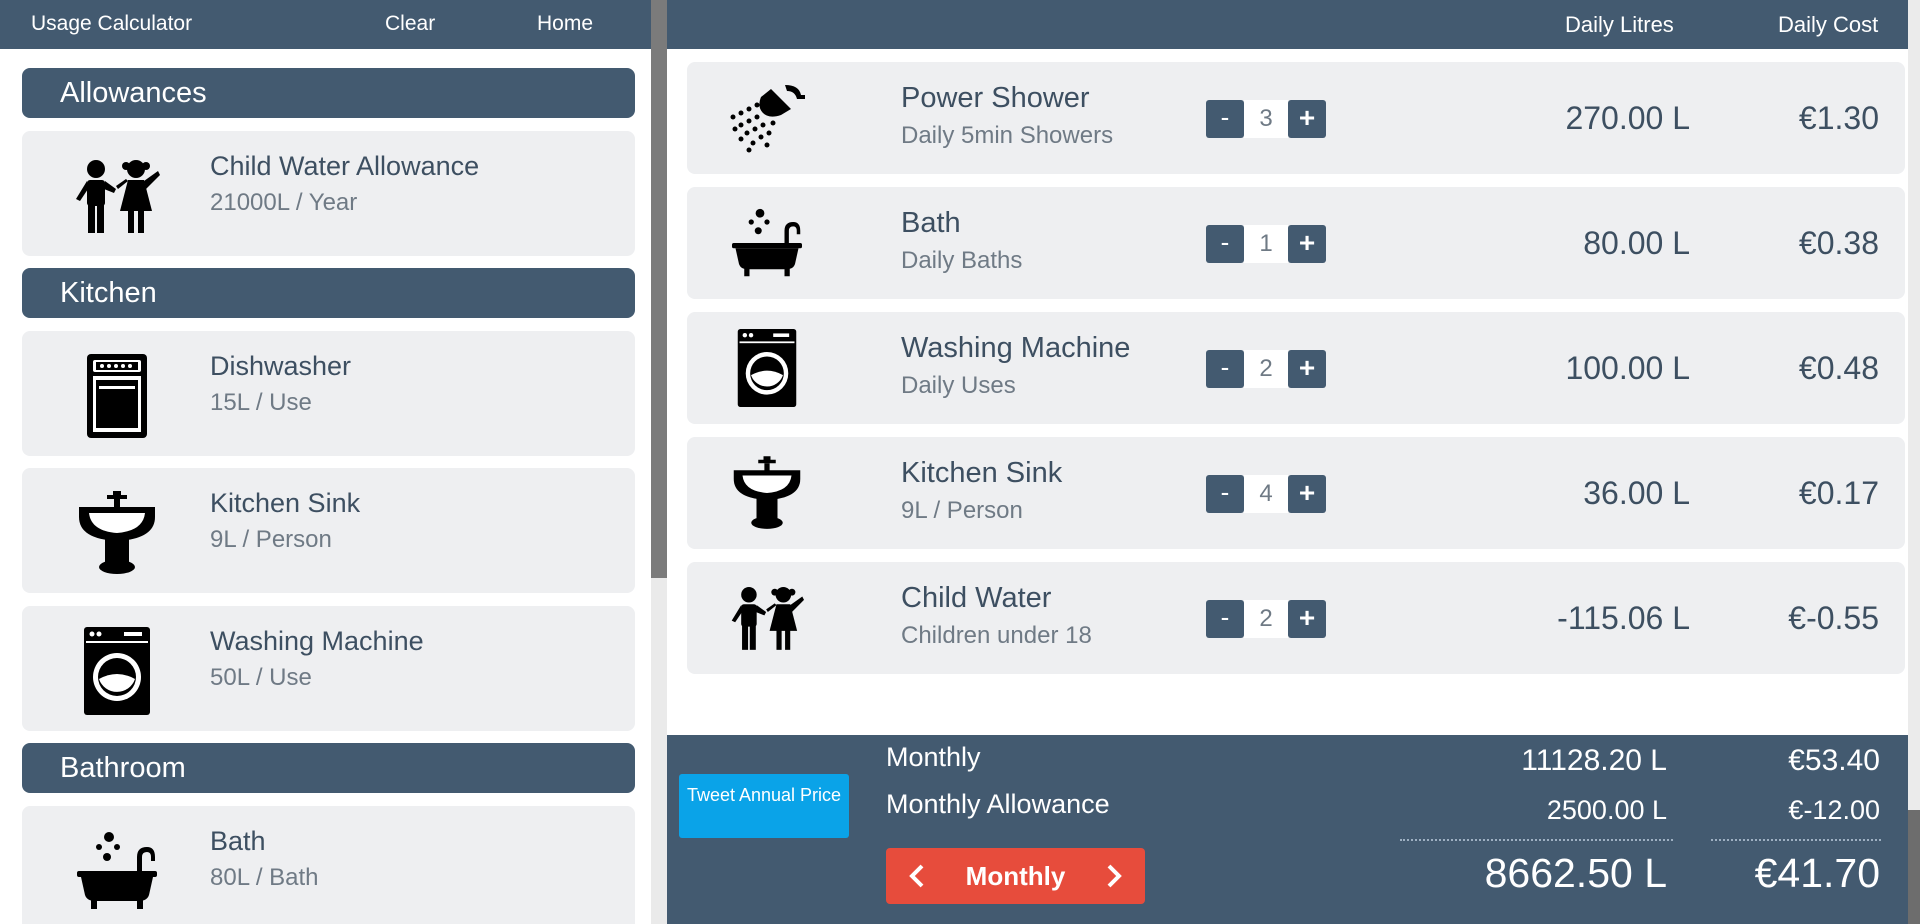 The width and height of the screenshot is (1920, 924). What do you see at coordinates (410, 24) in the screenshot?
I see `nav-clear: Clear` at bounding box center [410, 24].